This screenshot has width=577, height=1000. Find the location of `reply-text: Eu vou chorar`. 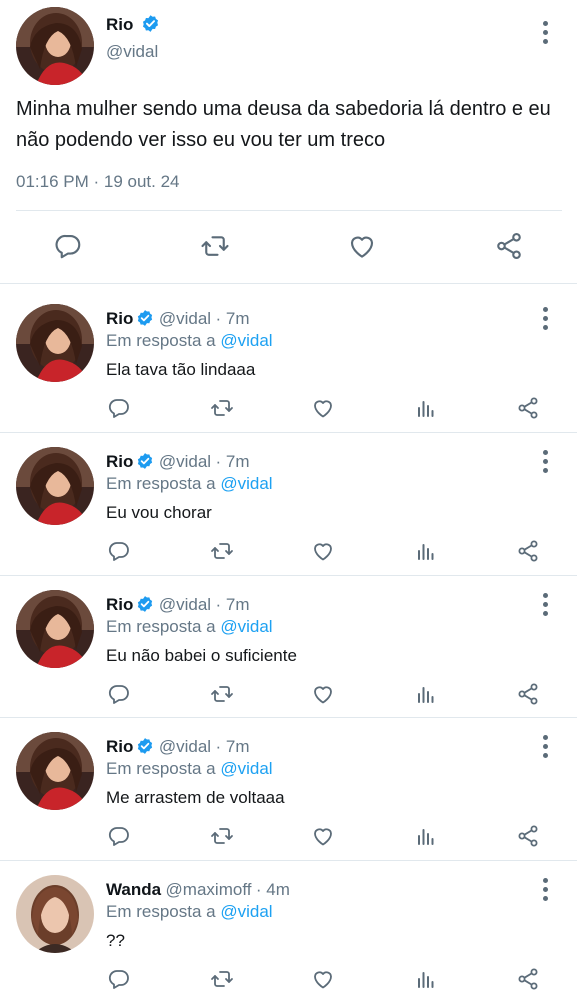

reply-text: Eu vou chorar is located at coordinates (159, 512).